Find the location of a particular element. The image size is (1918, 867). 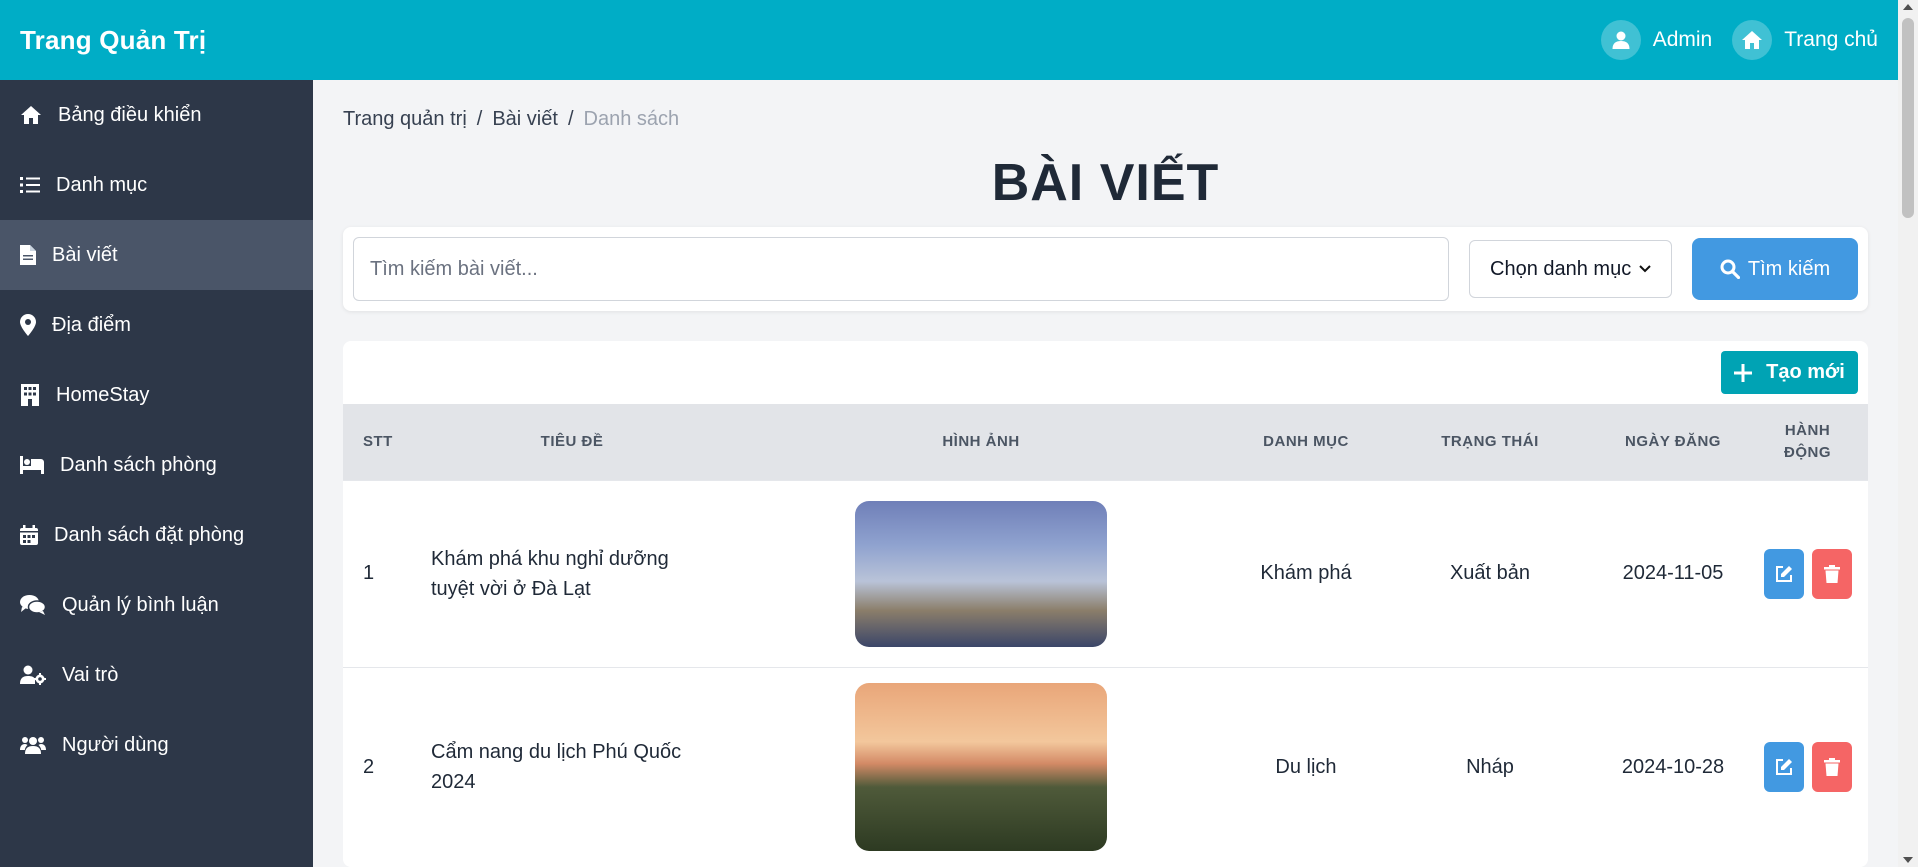

sidebar-item-comments: Quản lý bình luận is located at coordinates (156, 605).